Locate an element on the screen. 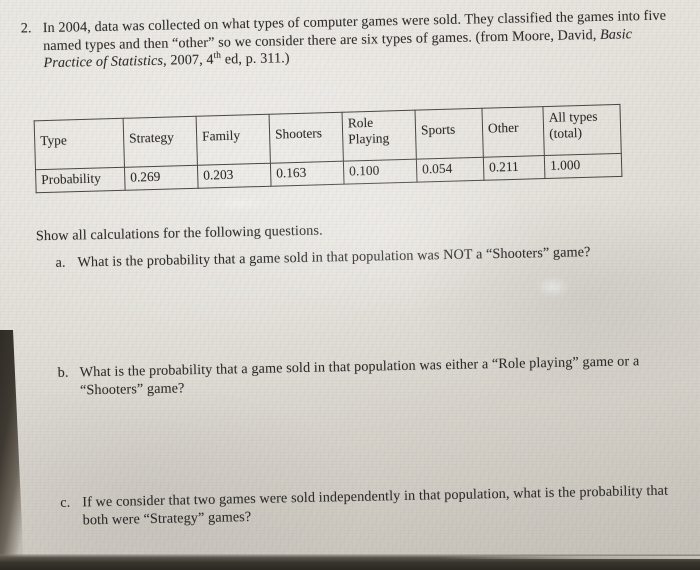 This screenshot has width=700, height=570. header-cell-strategy: Strategy is located at coordinates (160, 142).